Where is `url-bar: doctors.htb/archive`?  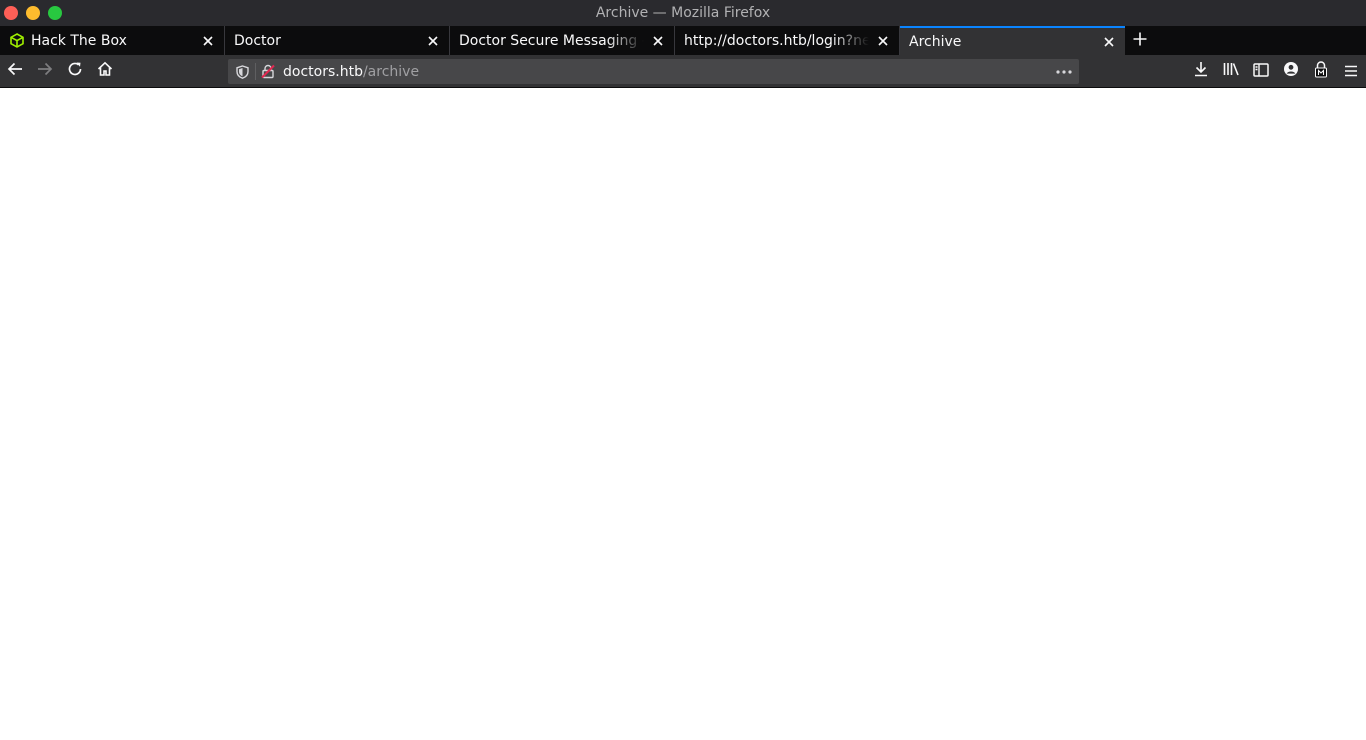 url-bar: doctors.htb/archive is located at coordinates (653, 71).